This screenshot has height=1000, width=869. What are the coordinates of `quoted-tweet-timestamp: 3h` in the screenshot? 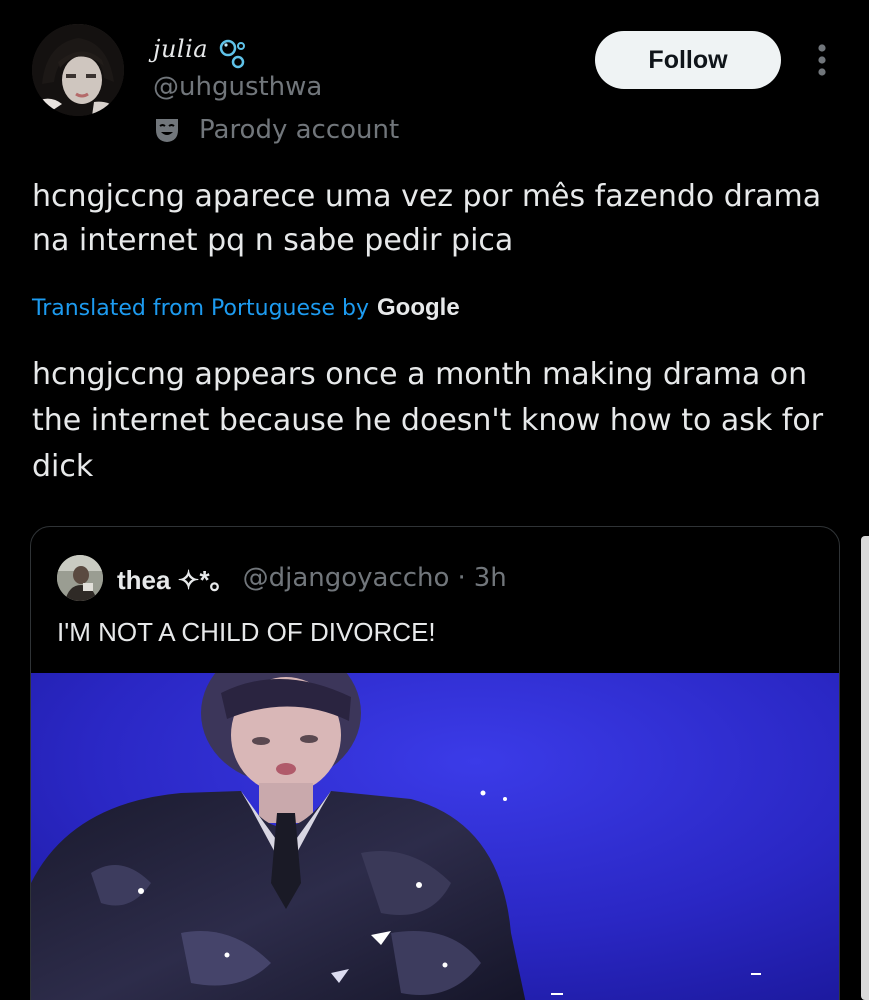 It's located at (490, 578).